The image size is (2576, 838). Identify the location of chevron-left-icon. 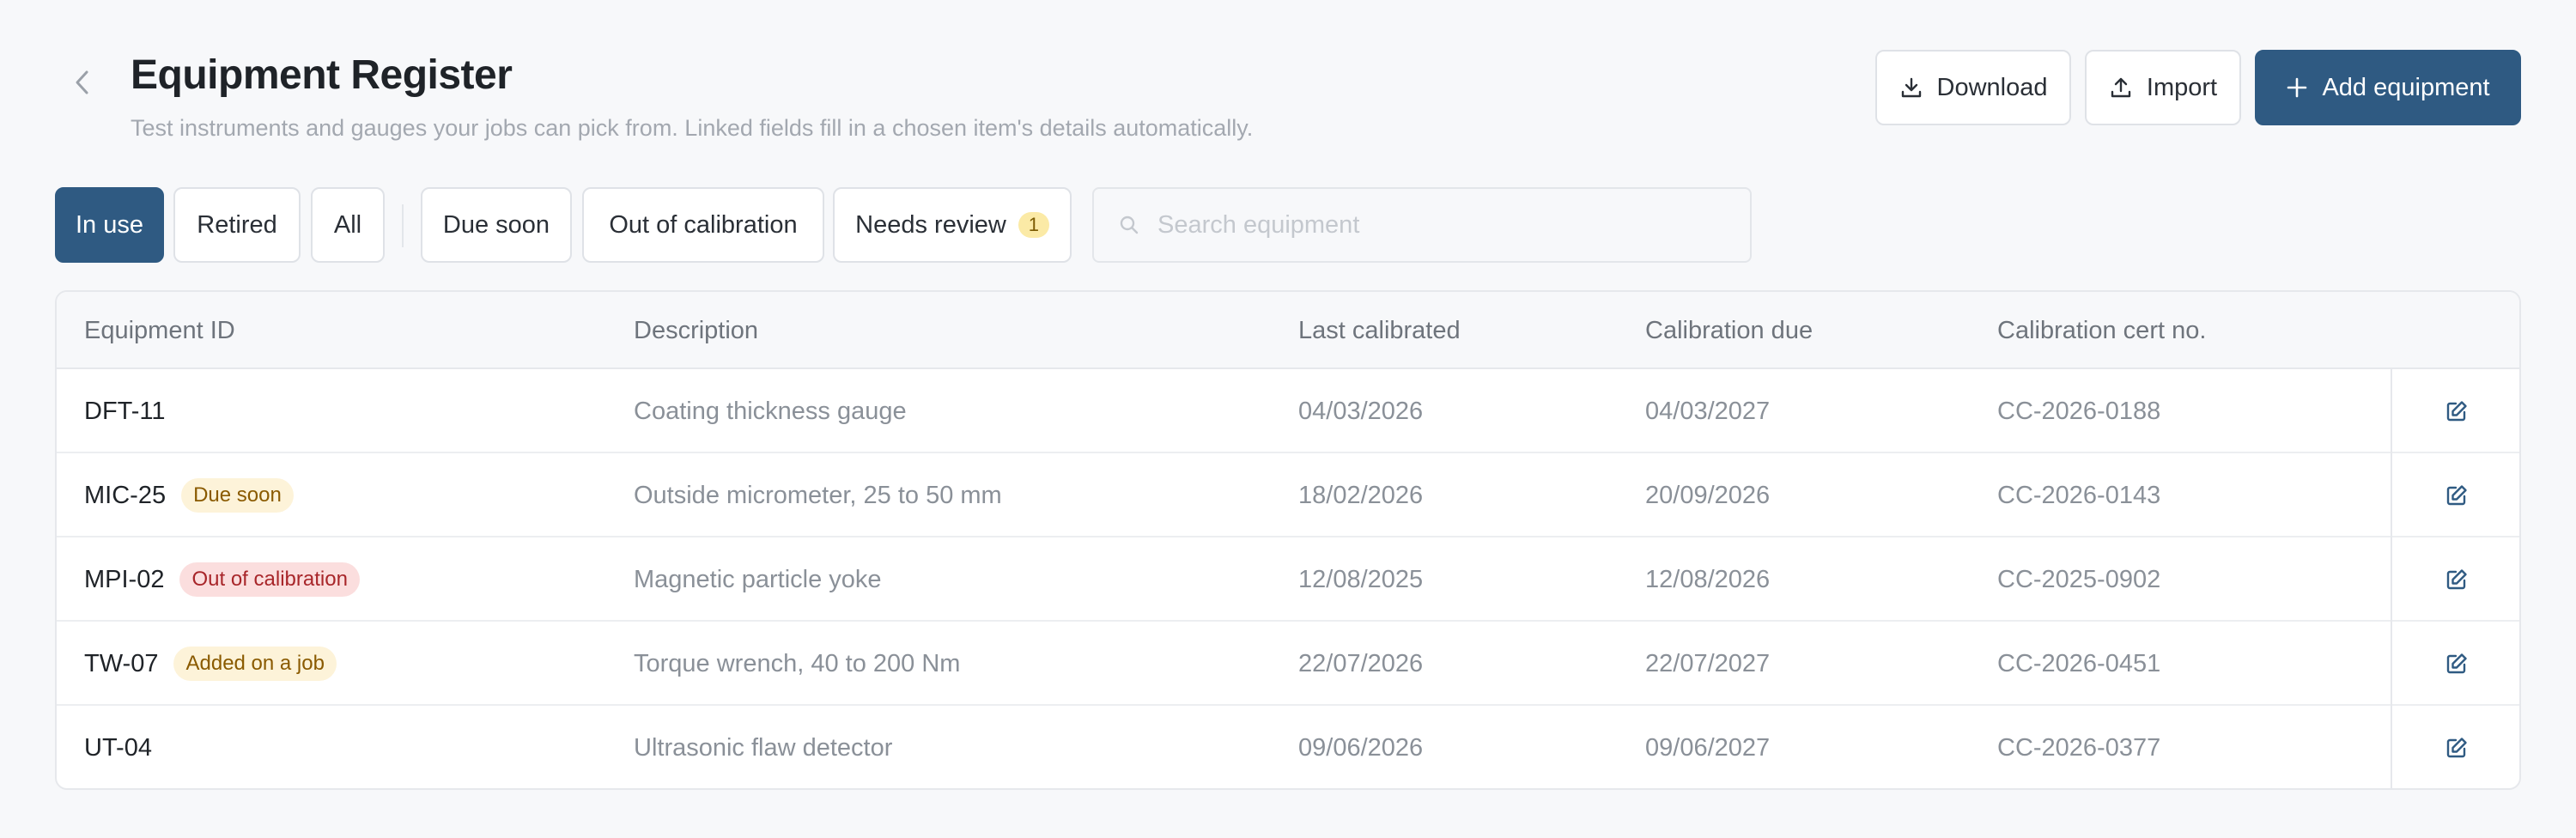
(82, 82).